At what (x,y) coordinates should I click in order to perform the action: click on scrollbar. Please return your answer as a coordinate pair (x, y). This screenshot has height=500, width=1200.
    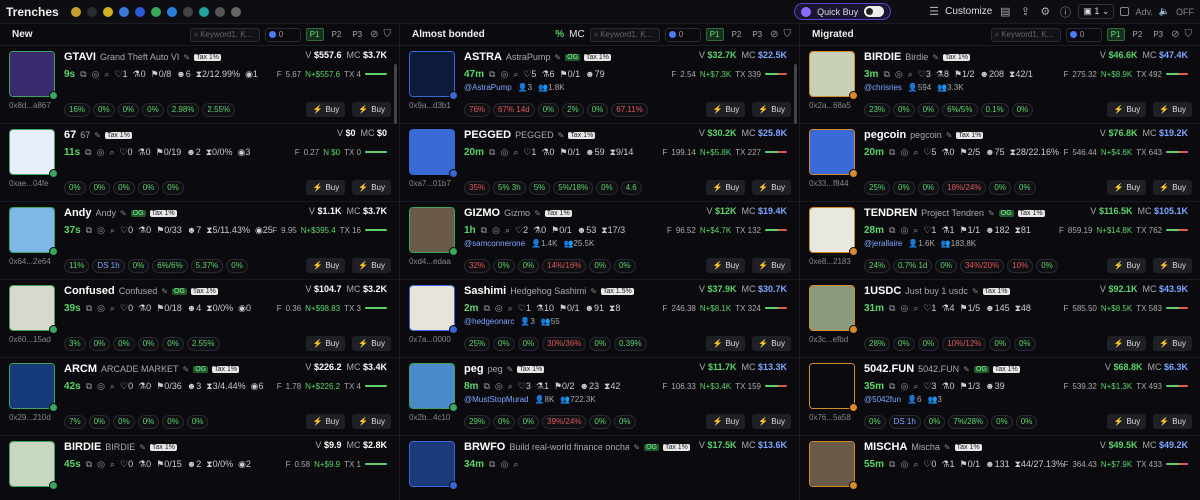
    Looking at the image, I should click on (395, 94).